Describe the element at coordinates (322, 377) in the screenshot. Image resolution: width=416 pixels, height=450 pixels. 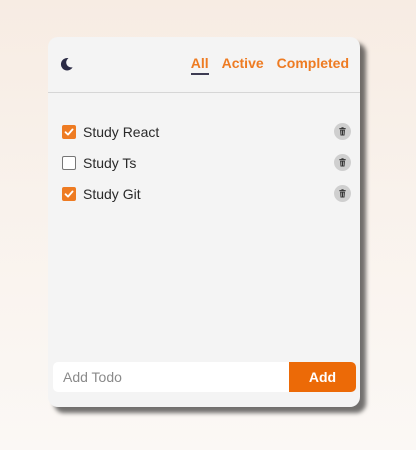
I see `add-button: Add` at that location.